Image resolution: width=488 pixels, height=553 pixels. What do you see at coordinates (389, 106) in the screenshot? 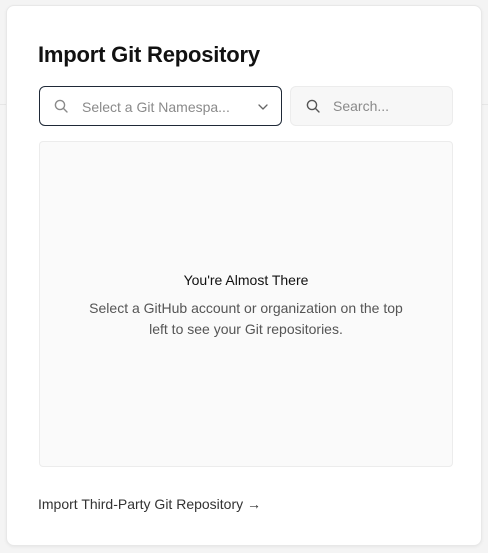
I see `search-input` at bounding box center [389, 106].